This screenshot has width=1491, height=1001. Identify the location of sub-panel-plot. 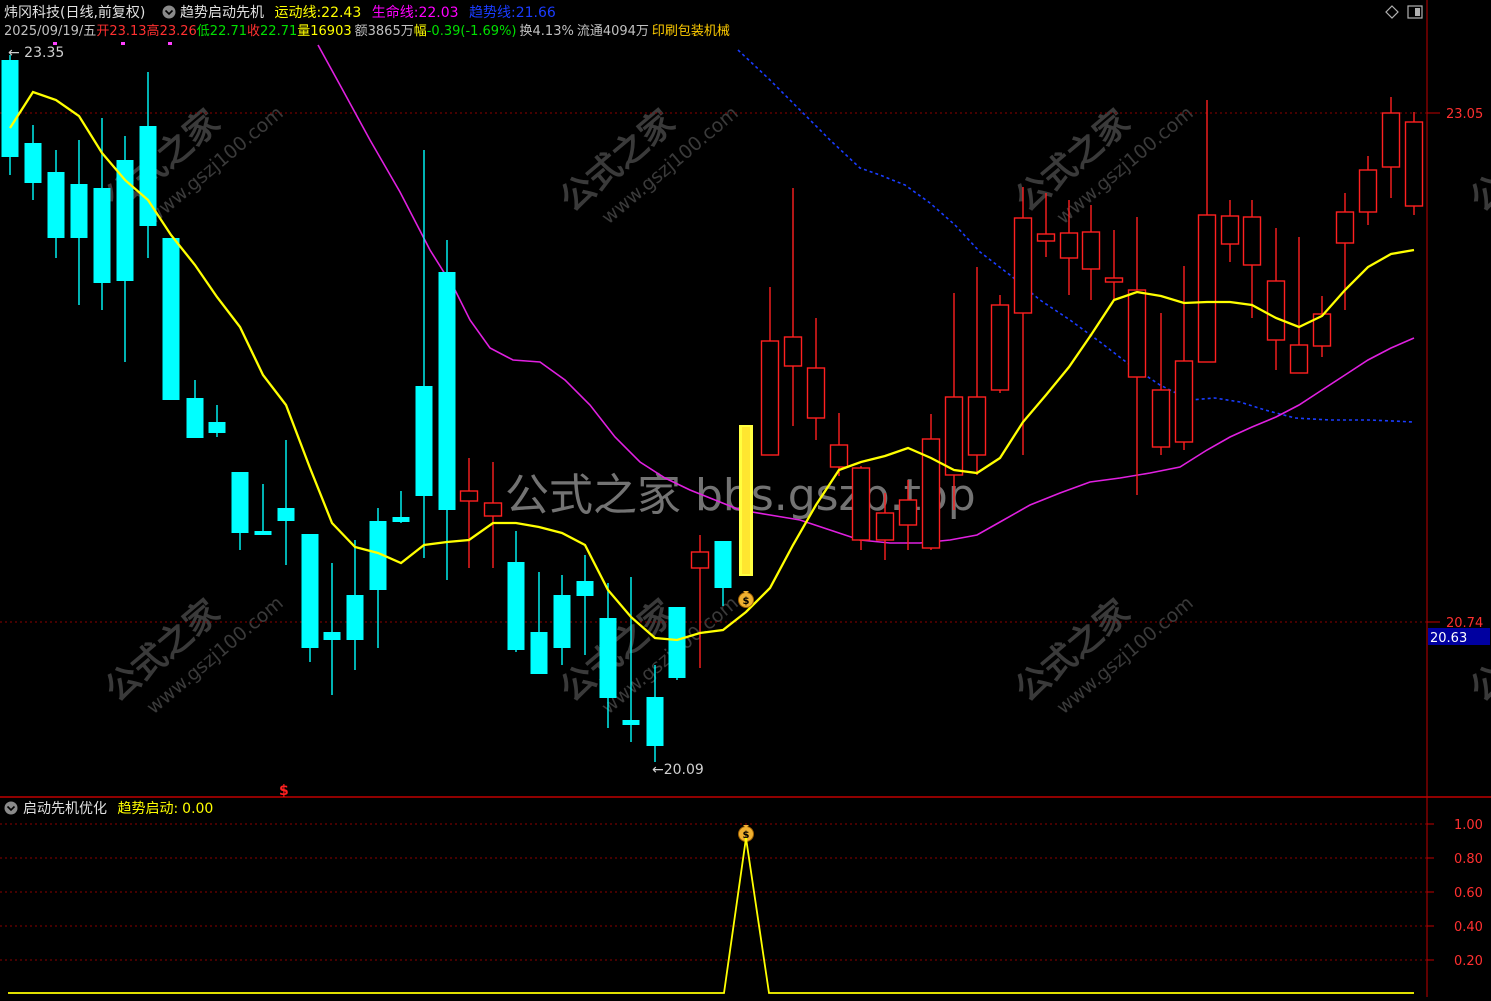
(711, 915).